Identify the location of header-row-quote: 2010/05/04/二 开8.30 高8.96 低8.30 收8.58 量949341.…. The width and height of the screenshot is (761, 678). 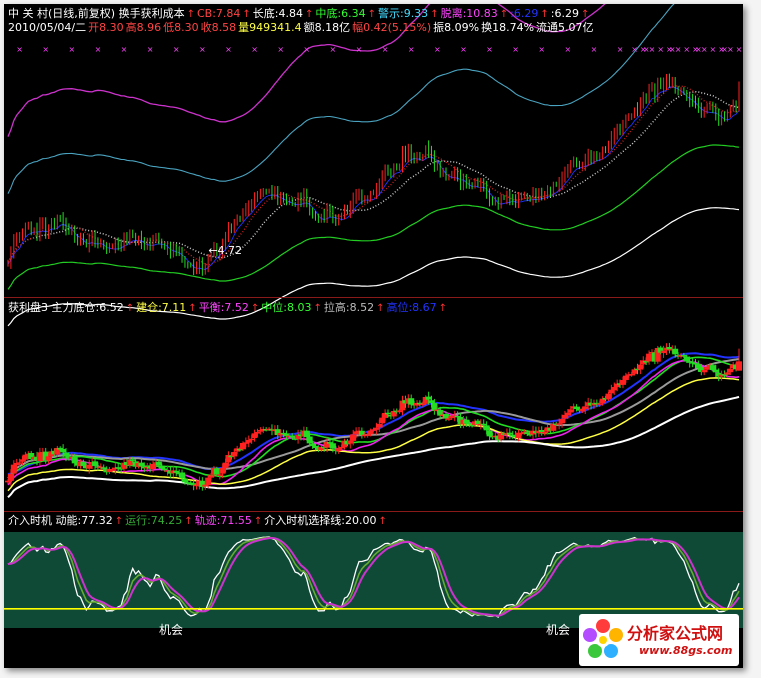
(302, 27).